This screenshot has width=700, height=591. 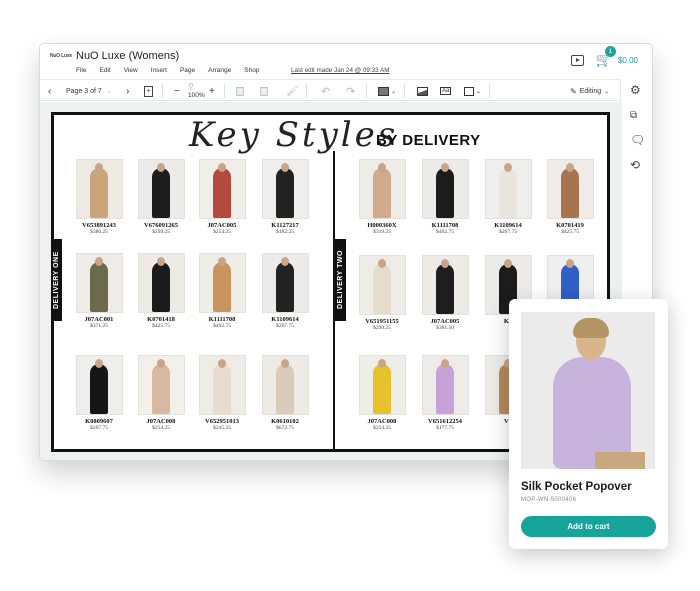 What do you see at coordinates (577, 60) in the screenshot?
I see `present-icon` at bounding box center [577, 60].